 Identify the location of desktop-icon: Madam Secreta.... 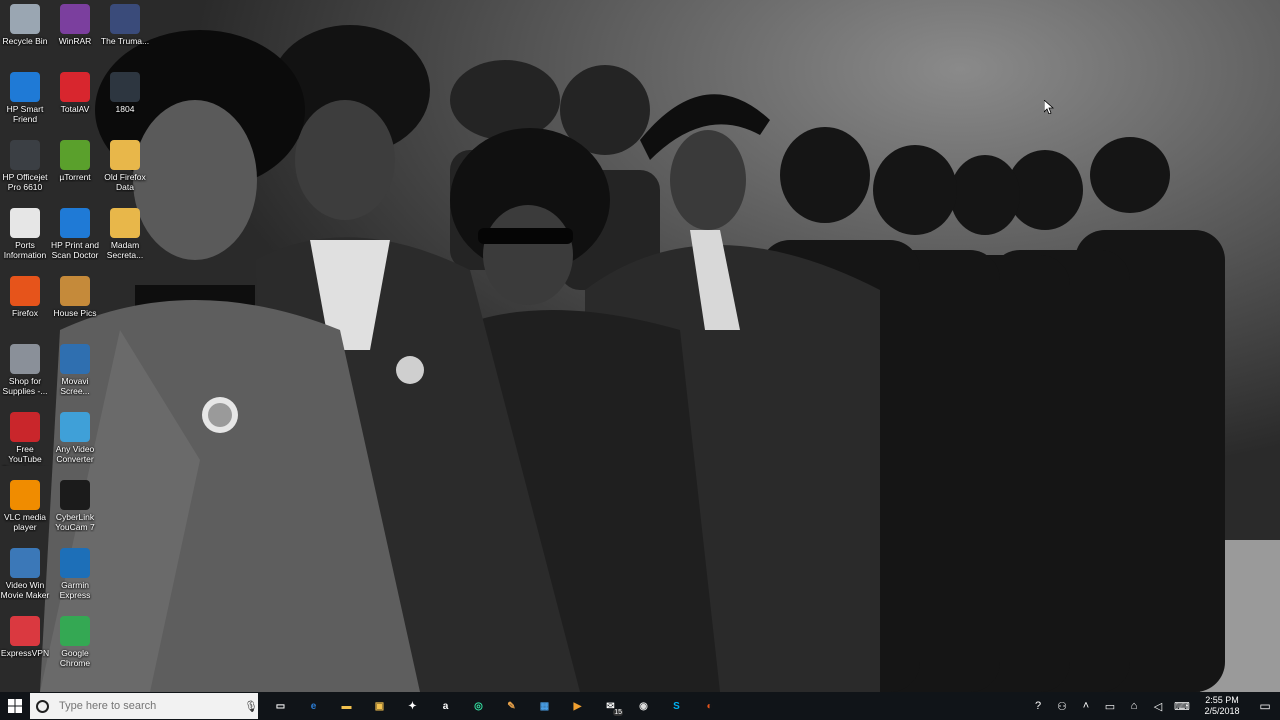
(125, 238).